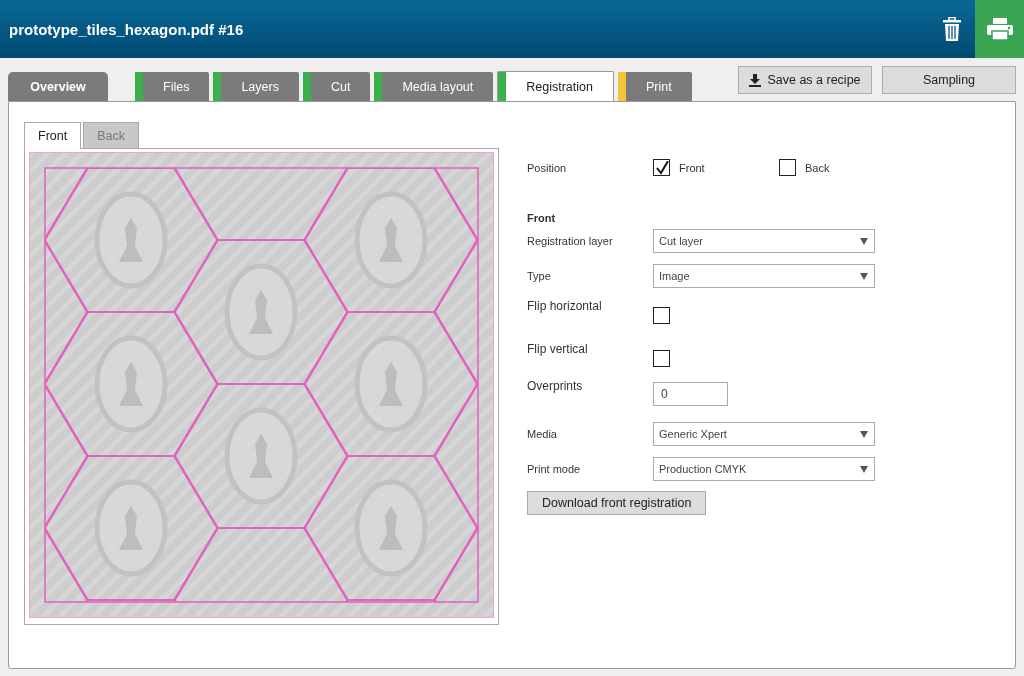 Image resolution: width=1024 pixels, height=676 pixels. Describe the element at coordinates (764, 469) in the screenshot. I see `dropdown: Production CMYK` at that location.